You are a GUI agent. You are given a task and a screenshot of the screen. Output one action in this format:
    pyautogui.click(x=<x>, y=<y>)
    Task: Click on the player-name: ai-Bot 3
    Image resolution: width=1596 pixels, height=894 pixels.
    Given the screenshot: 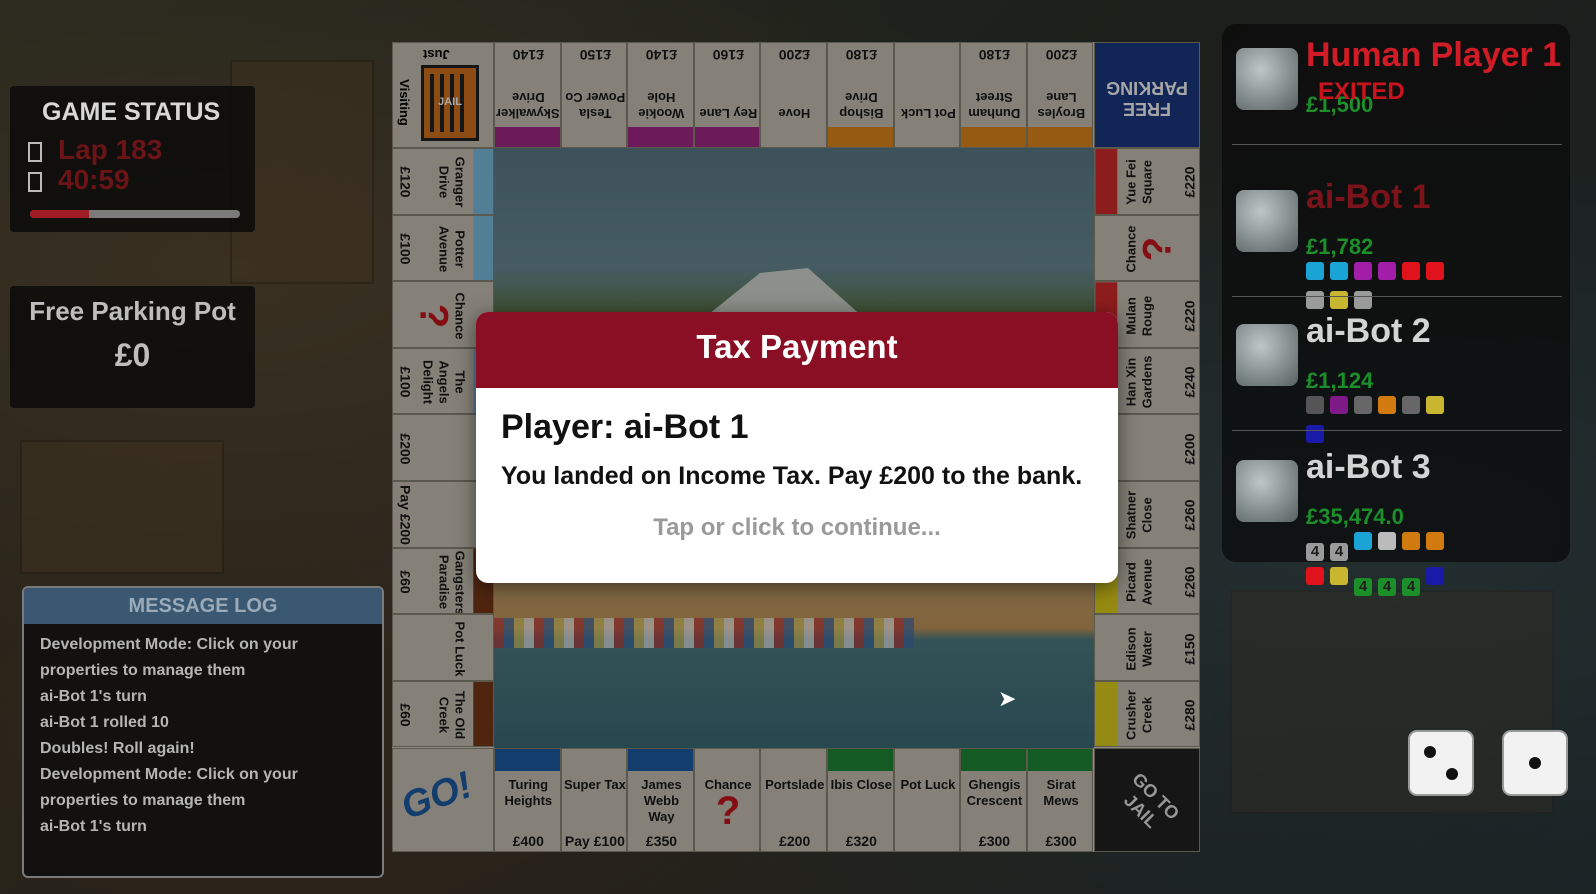 What is the action you would take?
    pyautogui.click(x=1368, y=467)
    